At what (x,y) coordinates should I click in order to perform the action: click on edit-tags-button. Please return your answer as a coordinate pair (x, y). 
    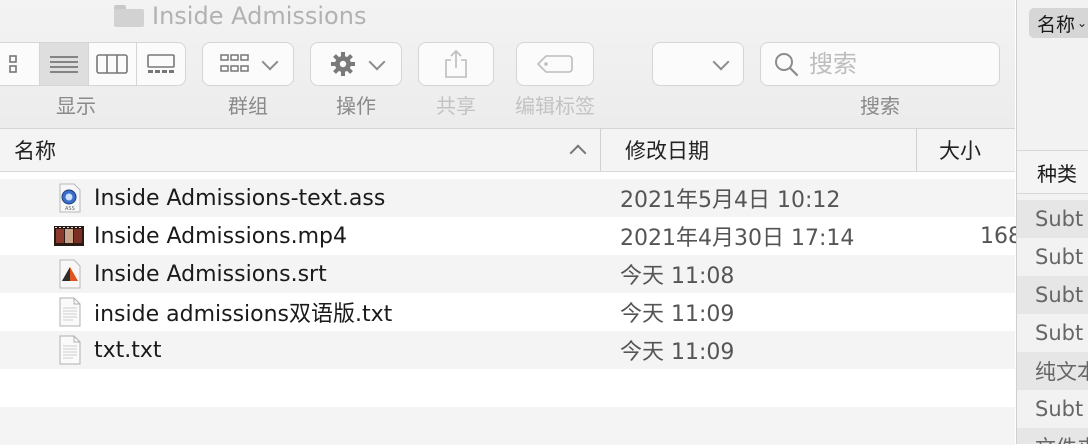
    Looking at the image, I should click on (555, 64).